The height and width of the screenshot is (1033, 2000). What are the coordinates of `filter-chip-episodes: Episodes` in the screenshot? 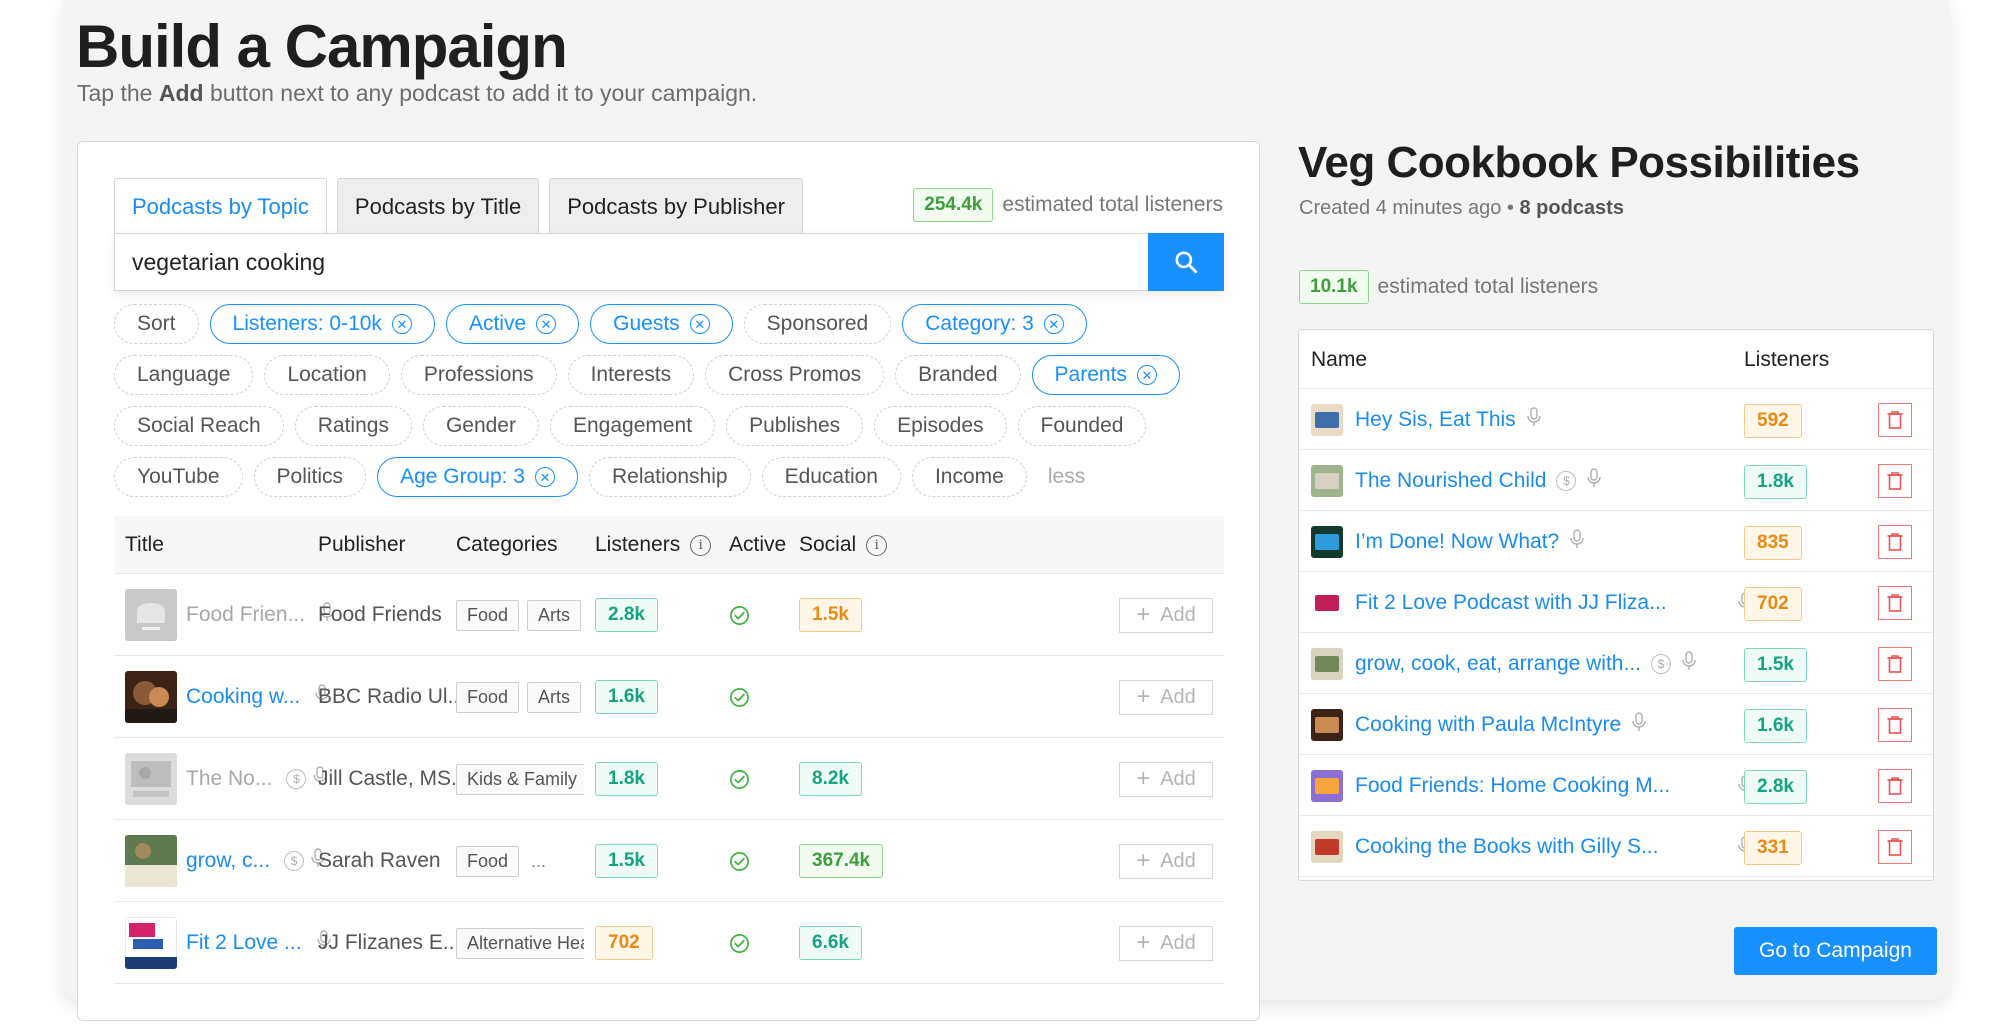 It's located at (940, 426).